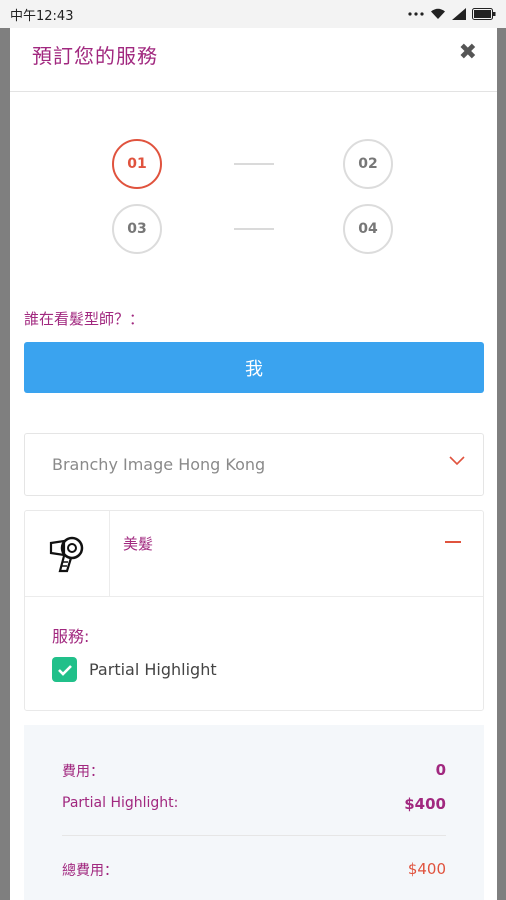 The width and height of the screenshot is (506, 900). What do you see at coordinates (457, 461) in the screenshot?
I see `chevron-down-icon` at bounding box center [457, 461].